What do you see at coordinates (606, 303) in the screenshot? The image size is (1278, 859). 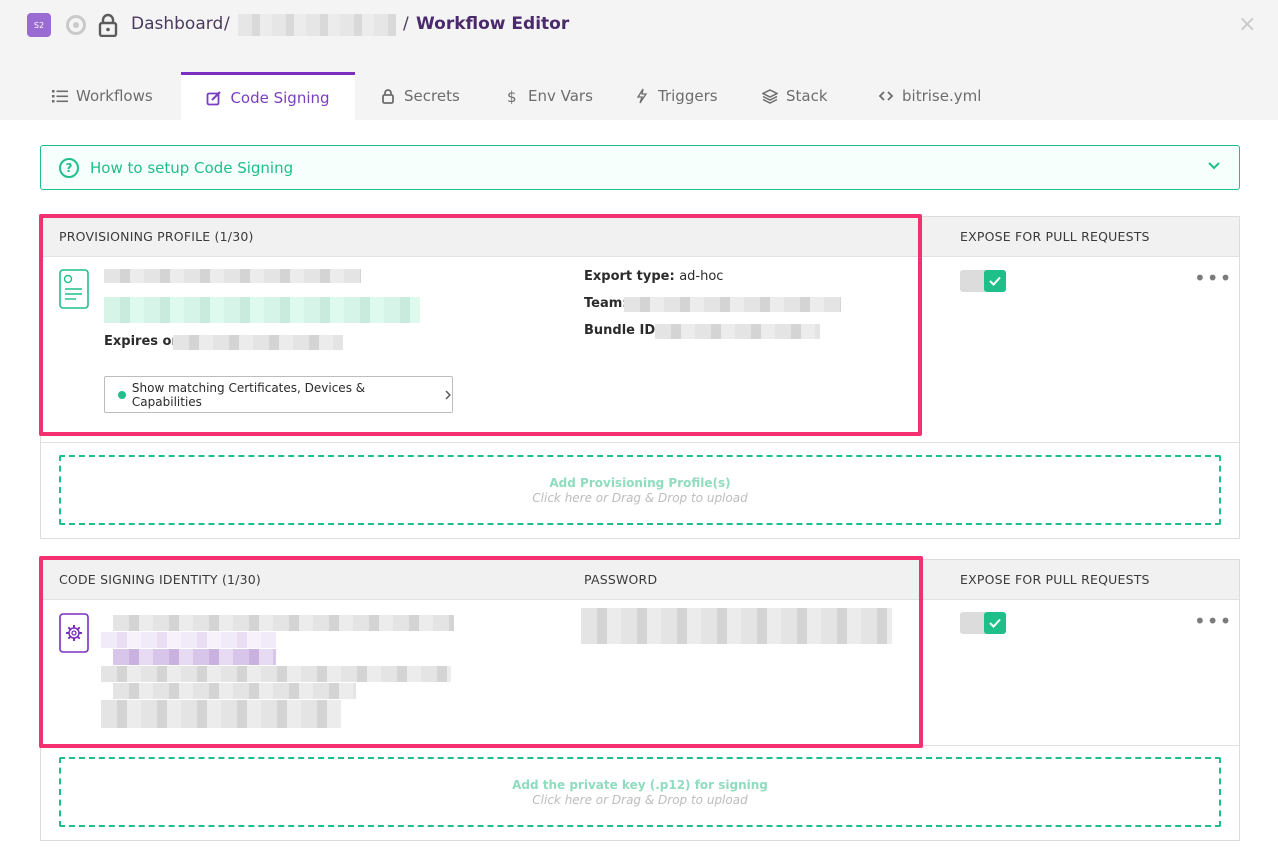 I see `team-label: Team:` at bounding box center [606, 303].